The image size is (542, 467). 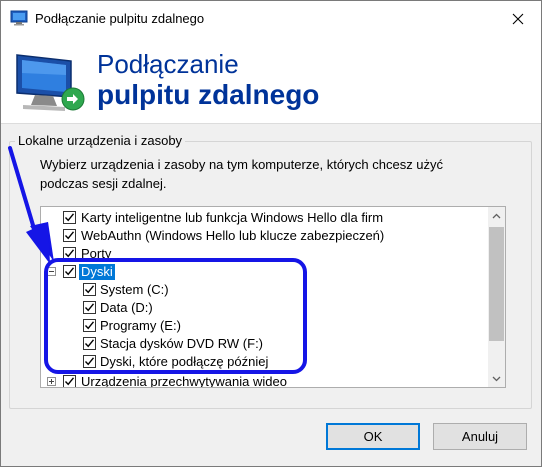 I want to click on remote-desktop-monitor-icon, so click(x=50, y=82).